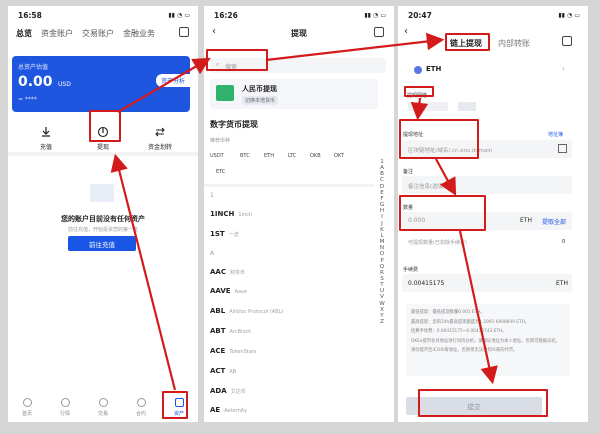  What do you see at coordinates (45, 147) in the screenshot?
I see `deposit-label: 充值` at bounding box center [45, 147].